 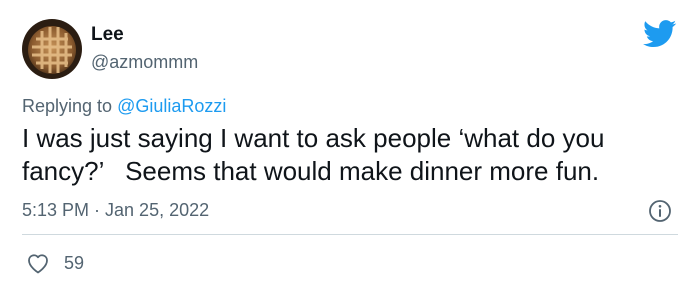 What do you see at coordinates (350, 234) in the screenshot?
I see `divider` at bounding box center [350, 234].